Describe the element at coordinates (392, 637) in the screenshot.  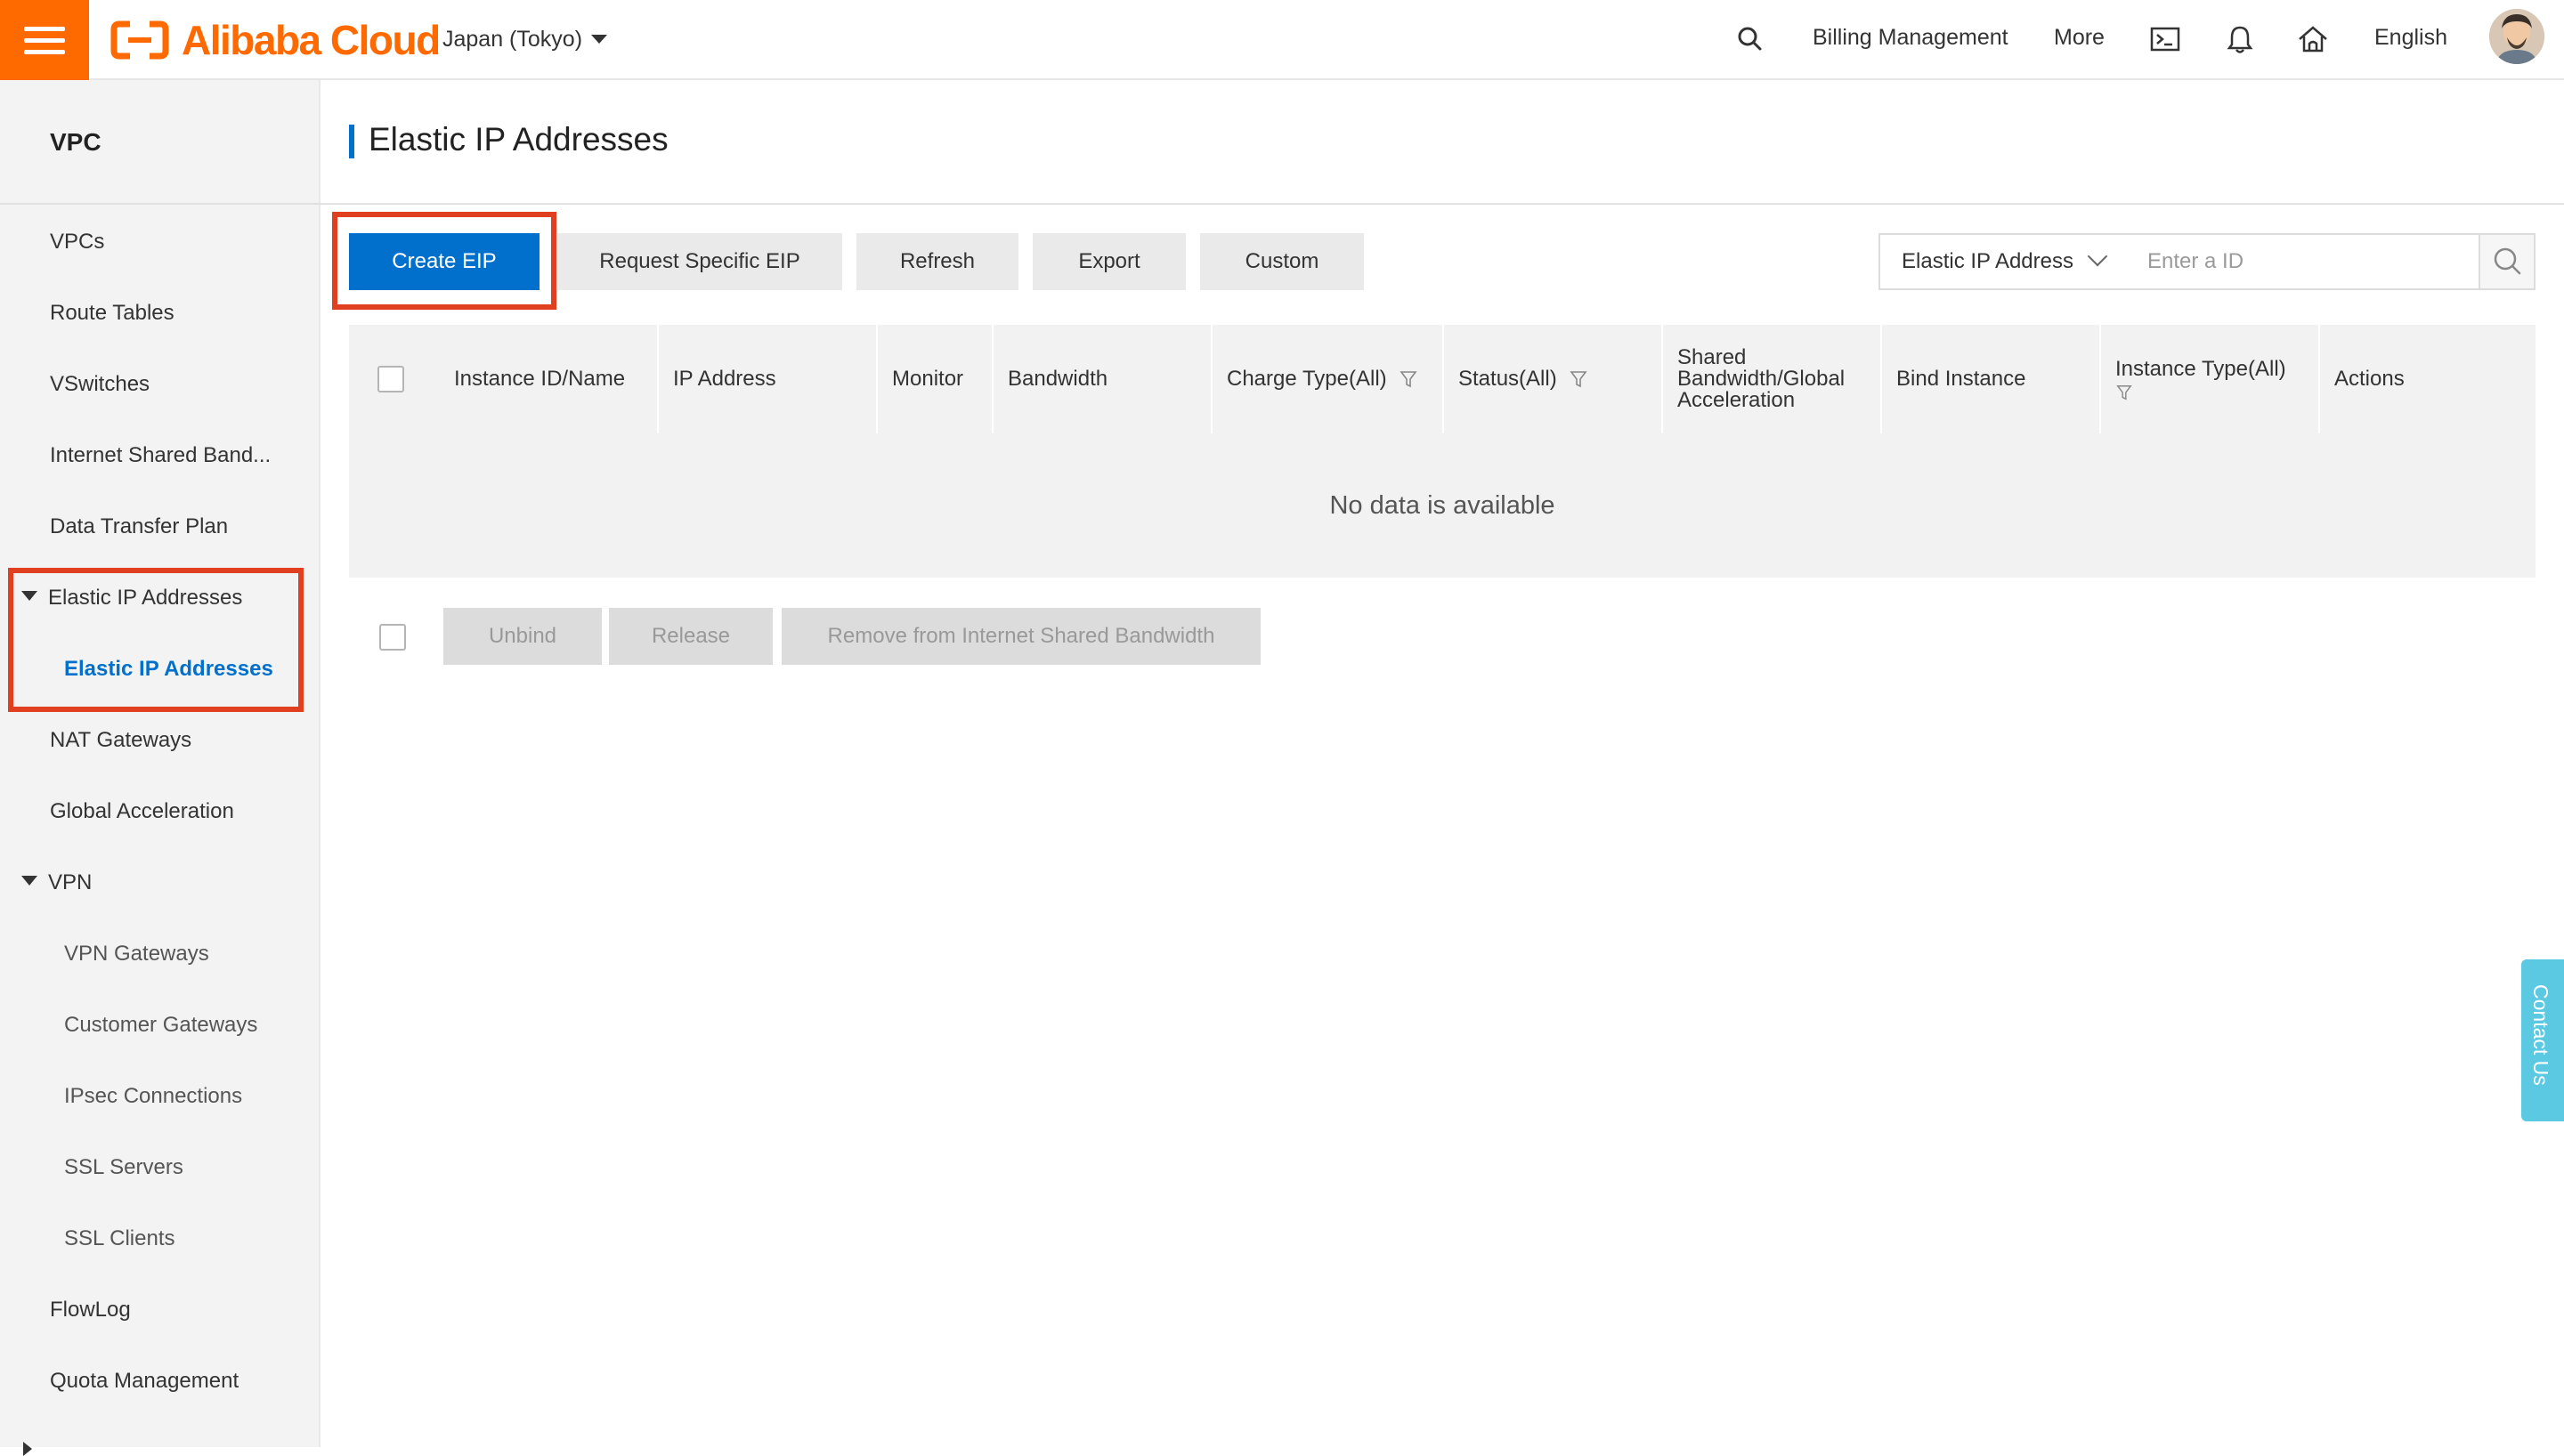
I see `bulk-select-checkbox` at that location.